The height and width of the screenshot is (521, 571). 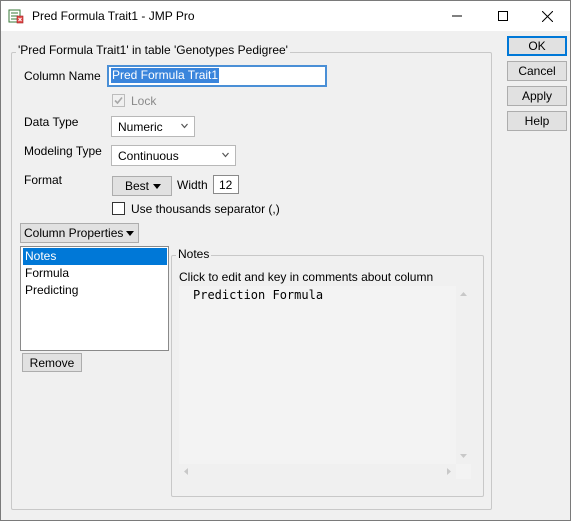 What do you see at coordinates (43, 180) in the screenshot?
I see `format-label: Format` at bounding box center [43, 180].